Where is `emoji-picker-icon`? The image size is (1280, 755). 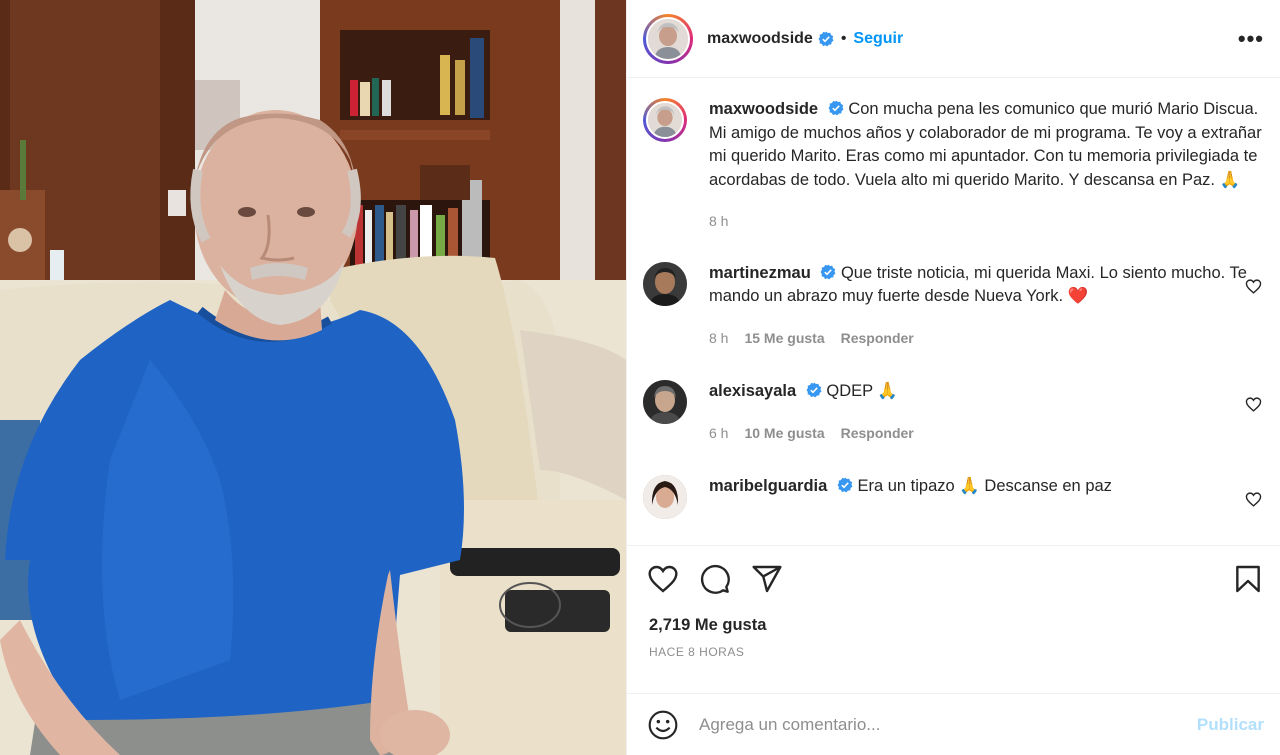 emoji-picker-icon is located at coordinates (663, 725).